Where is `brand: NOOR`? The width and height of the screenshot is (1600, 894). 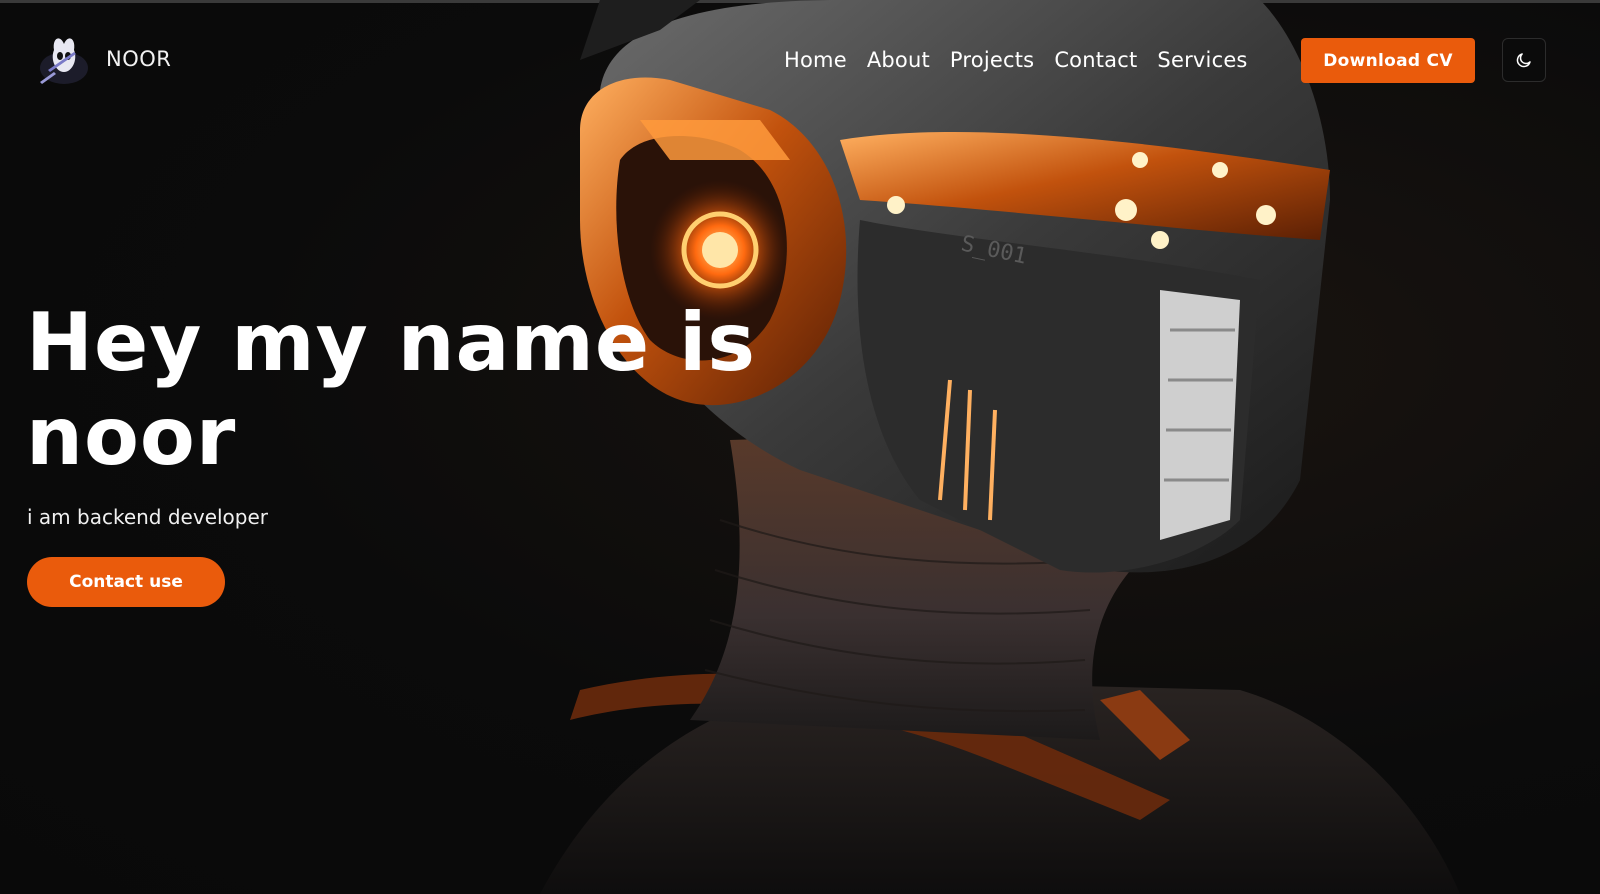
brand: NOOR is located at coordinates (102, 59).